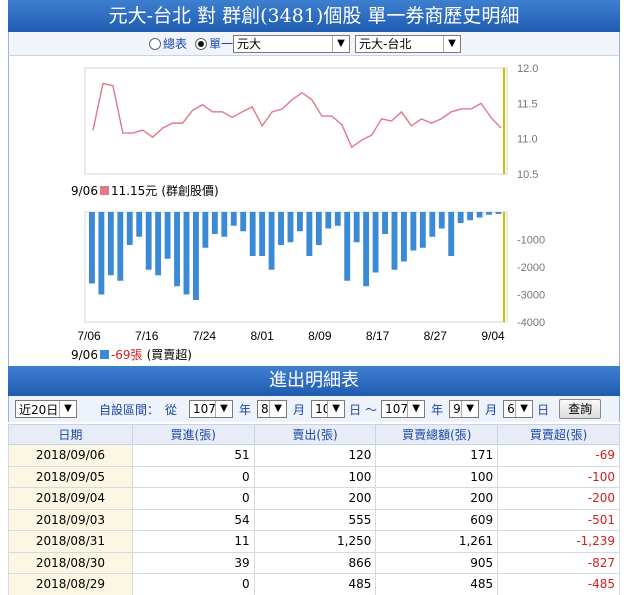 This screenshot has width=630, height=595. What do you see at coordinates (314, 16) in the screenshot?
I see `page-title: 元大-台北 對 群創(3481)個股 單一券商歷史明細` at bounding box center [314, 16].